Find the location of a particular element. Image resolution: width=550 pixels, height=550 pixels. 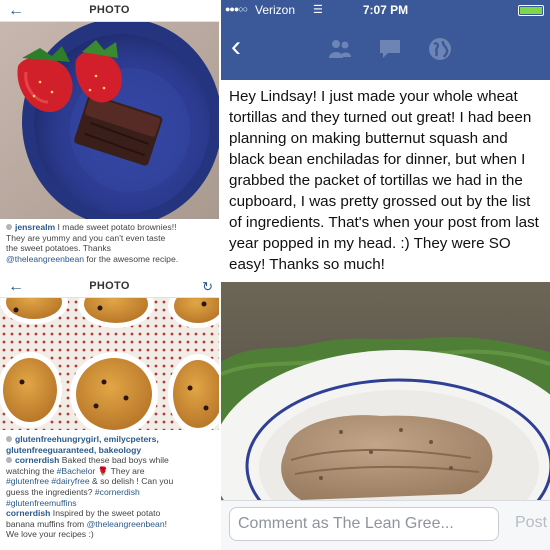

likes-line1: glutenfreehungrygirl, emilycpeters, is located at coordinates (87, 439).